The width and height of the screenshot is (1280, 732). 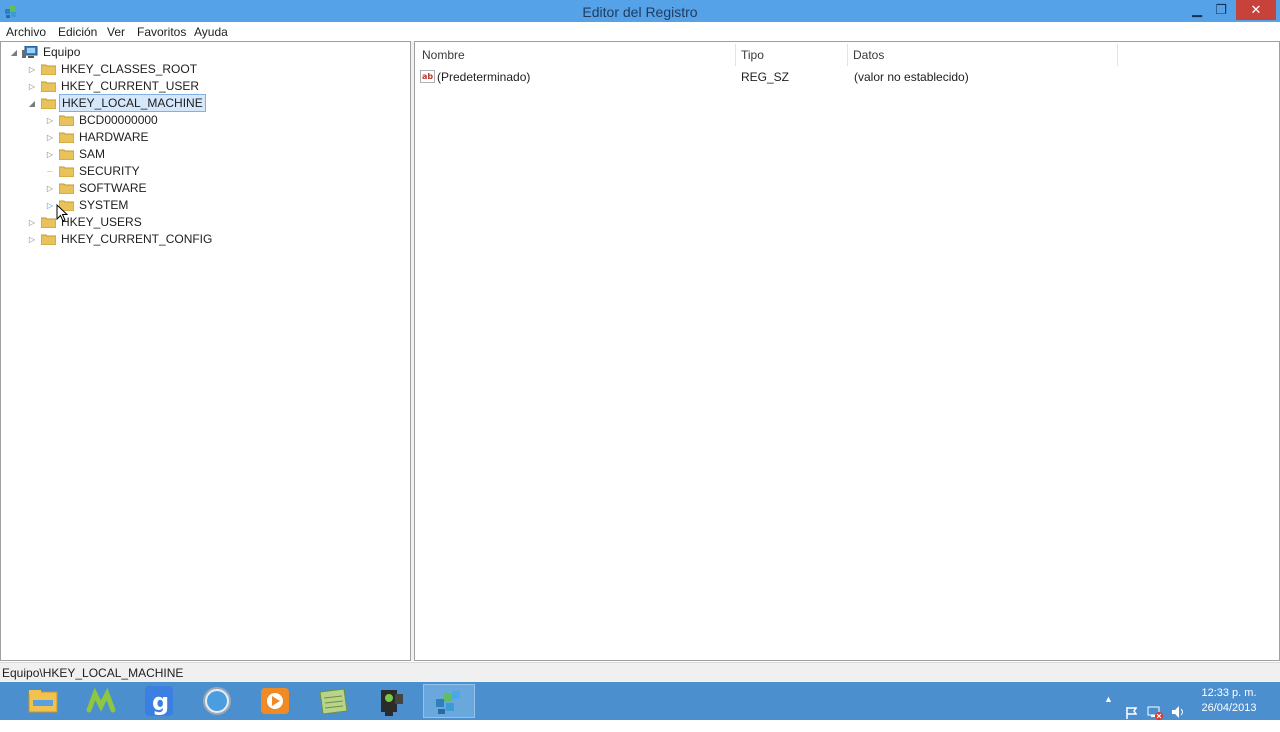 I want to click on restore-button: ❐, so click(x=1221, y=10).